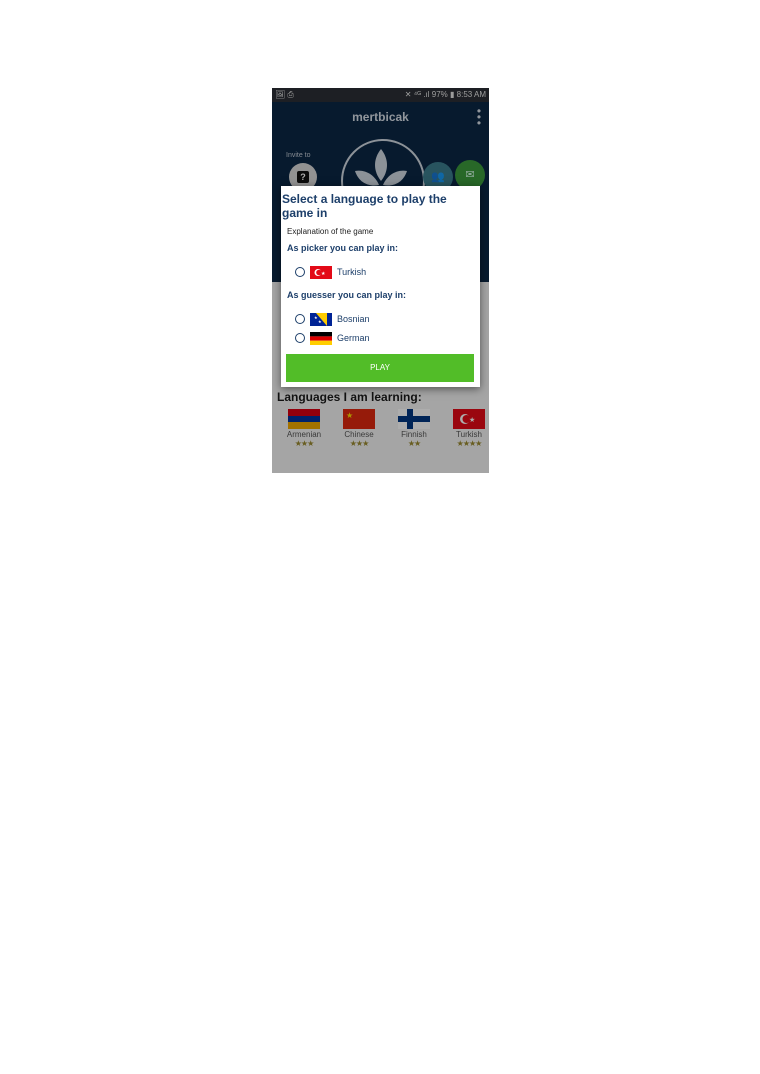 The height and width of the screenshot is (1074, 760). Describe the element at coordinates (353, 319) in the screenshot. I see `option-label: Bosnian` at that location.